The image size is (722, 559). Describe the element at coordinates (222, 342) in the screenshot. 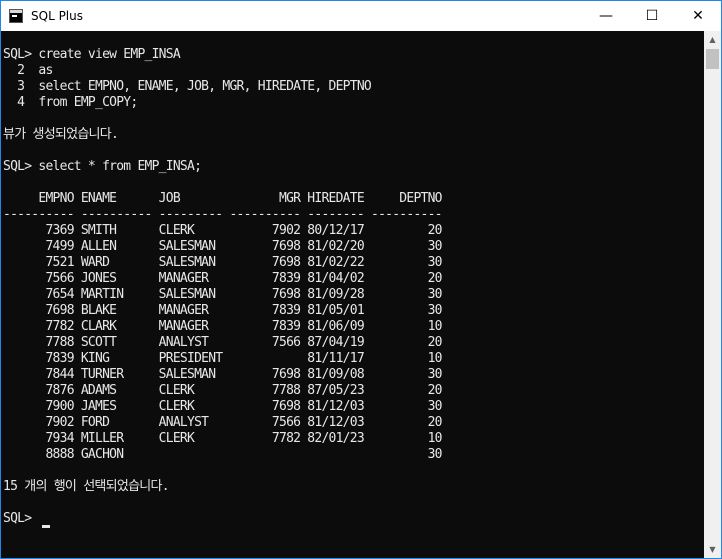

I see `console-line: 7788 SCOTT ANALYST 7566 87/04/19 20` at that location.